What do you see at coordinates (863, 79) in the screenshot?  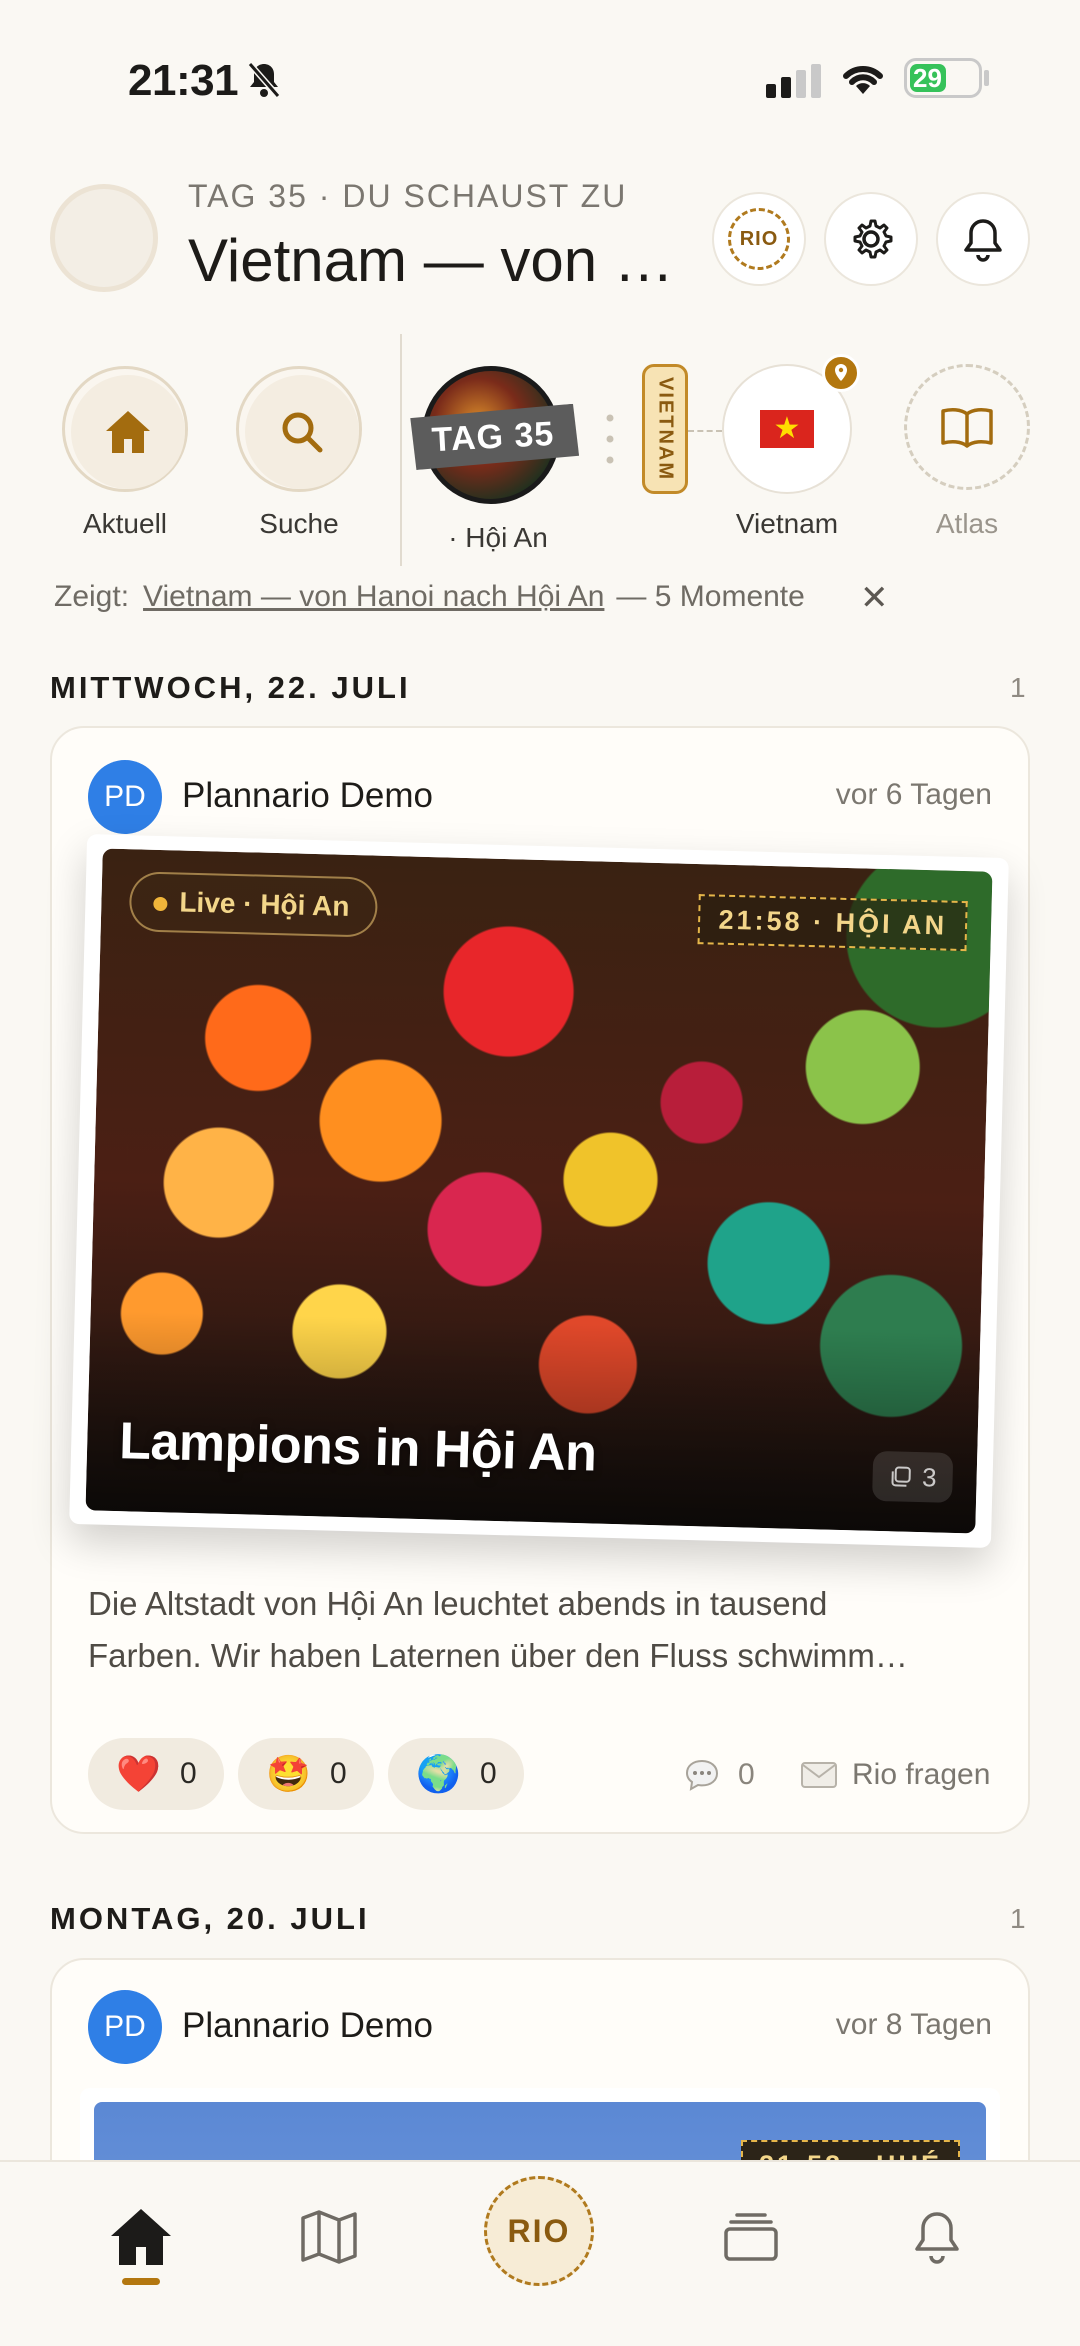 I see `wifi-icon` at bounding box center [863, 79].